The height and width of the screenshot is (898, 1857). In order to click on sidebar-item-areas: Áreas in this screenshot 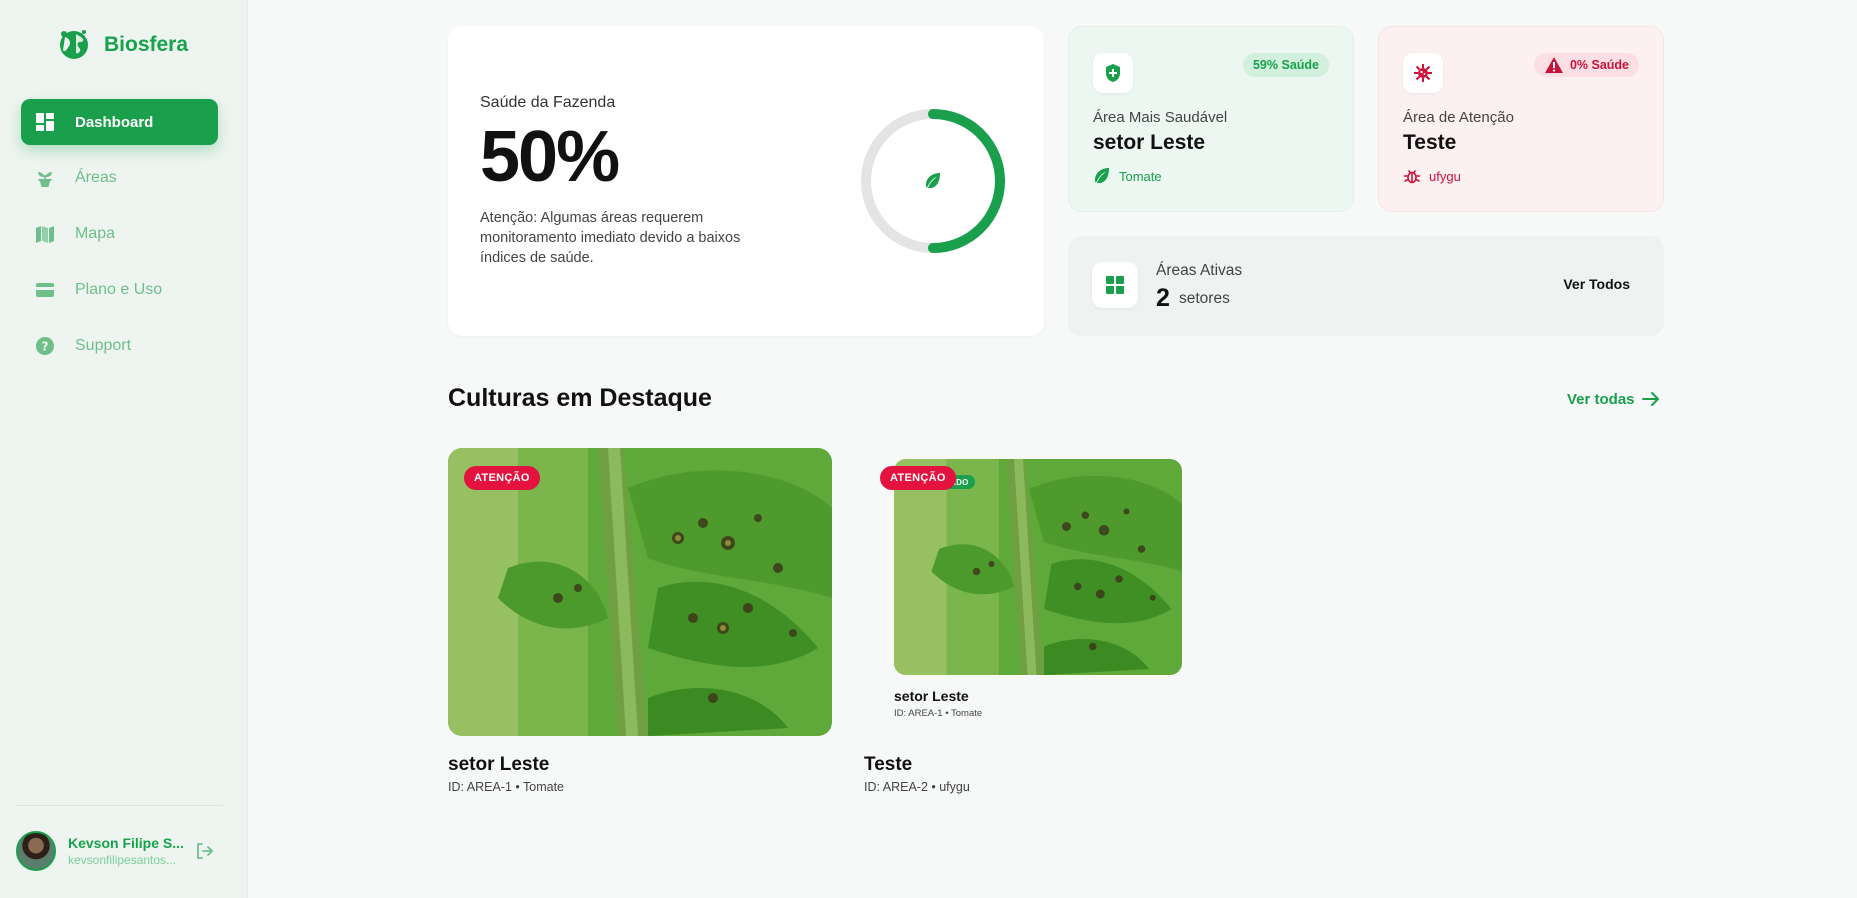, I will do `click(119, 178)`.